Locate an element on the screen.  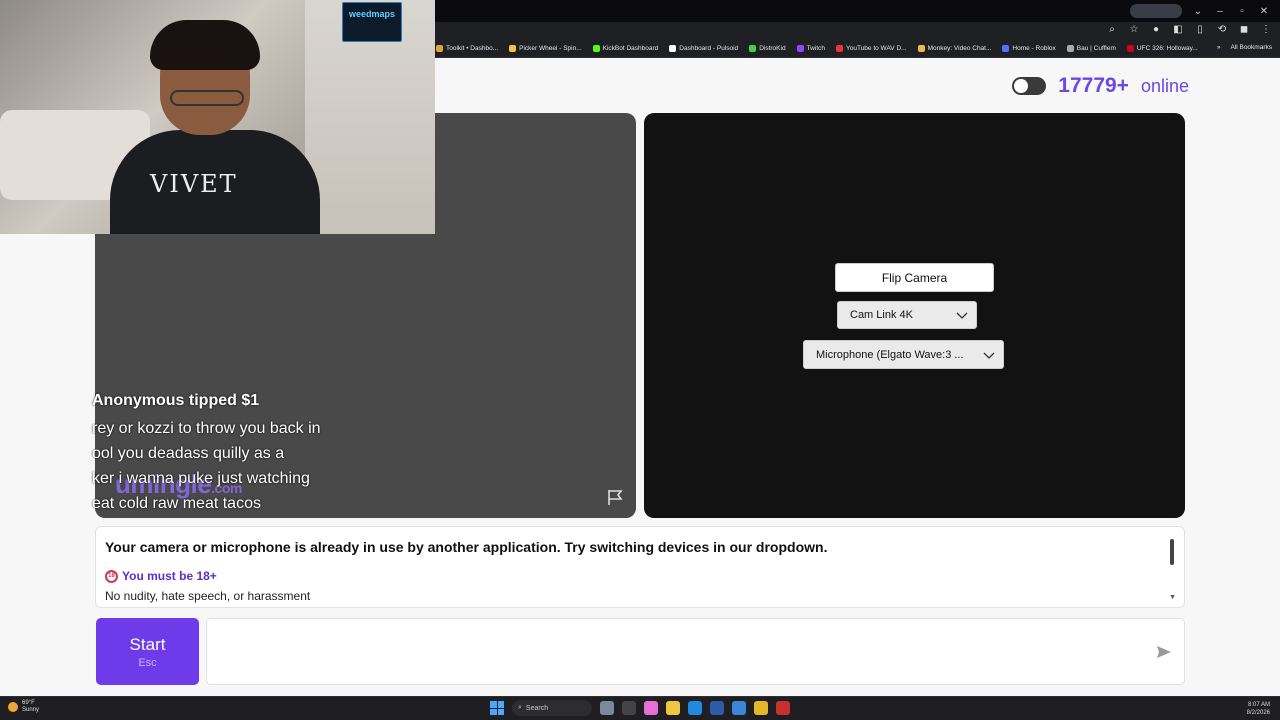
widget-icon is located at coordinates (607, 708).